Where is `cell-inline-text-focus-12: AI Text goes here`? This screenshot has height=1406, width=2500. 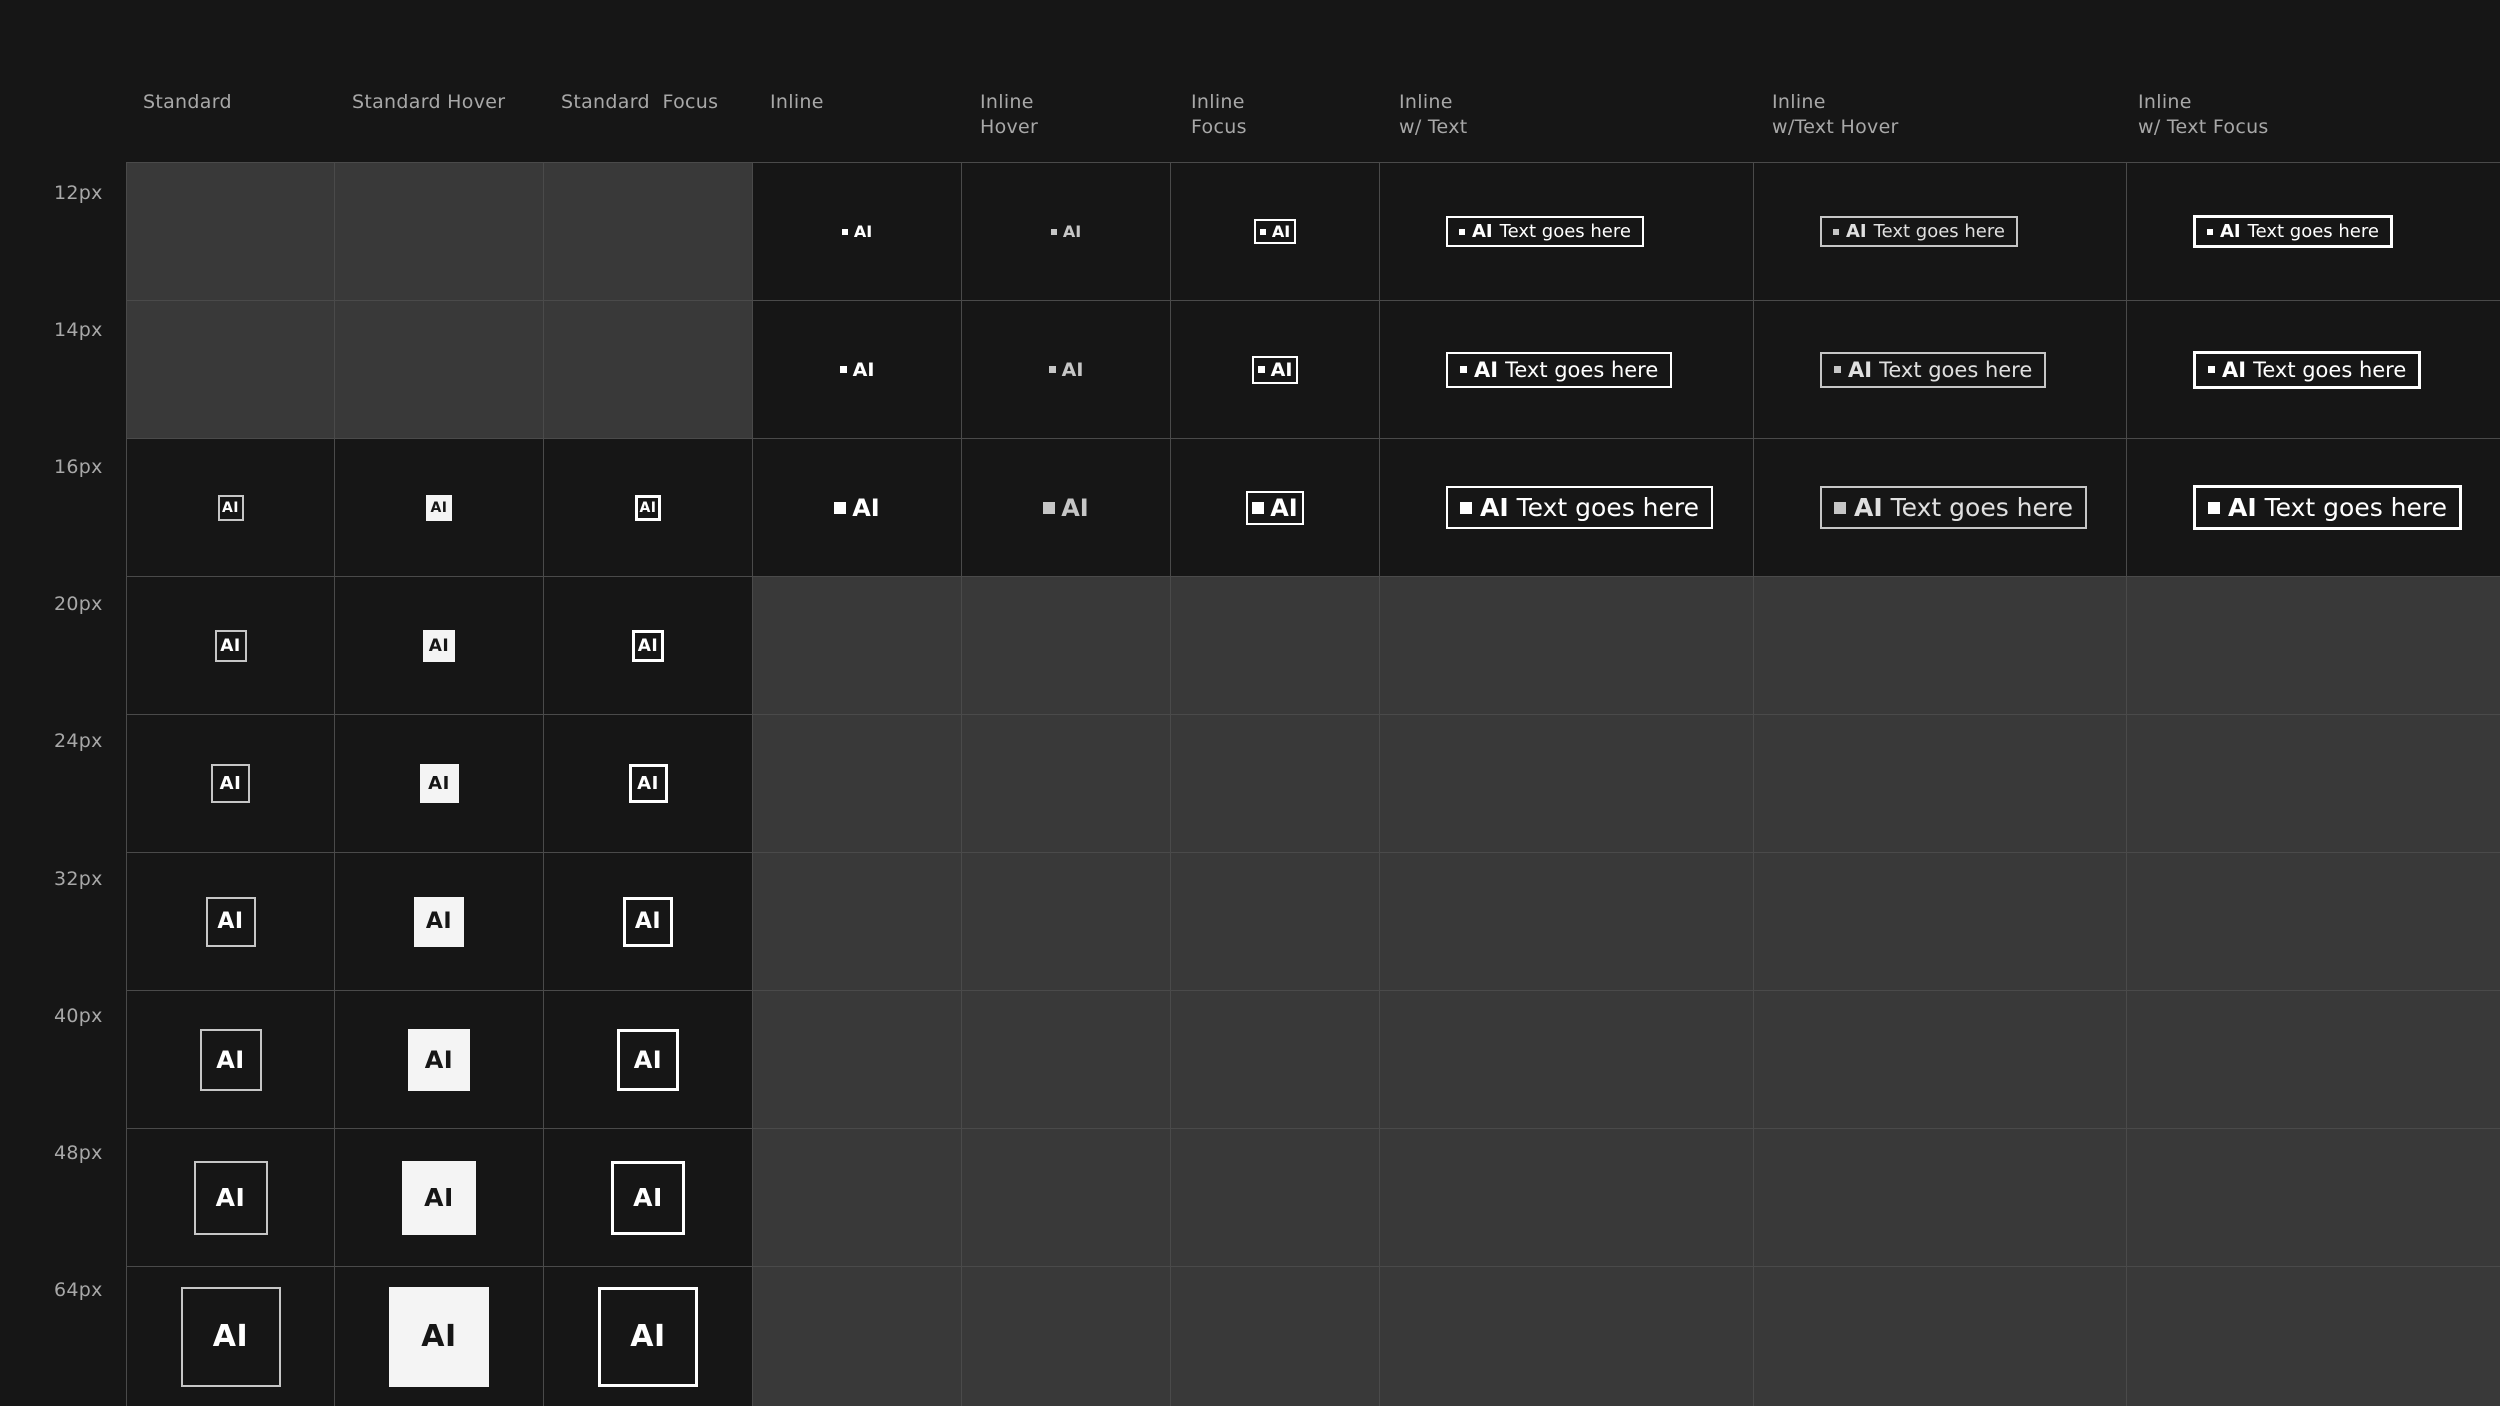 cell-inline-text-focus-12: AI Text goes here is located at coordinates (2313, 231).